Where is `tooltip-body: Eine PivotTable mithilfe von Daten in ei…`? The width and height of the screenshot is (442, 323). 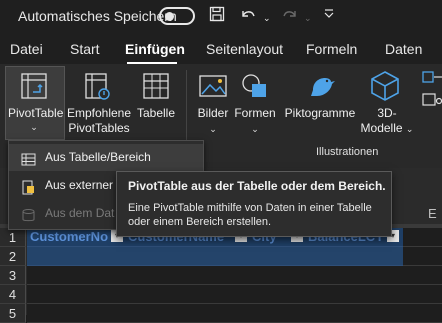 tooltip-body: Eine PivotTable mithilfe von Daten in ei… is located at coordinates (250, 215).